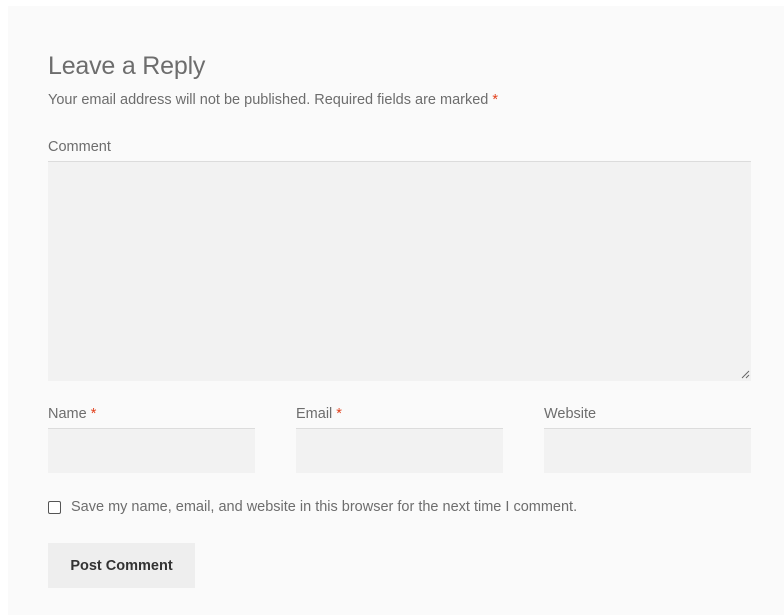 This screenshot has height=615, width=784. I want to click on email-label: Email *, so click(319, 414).